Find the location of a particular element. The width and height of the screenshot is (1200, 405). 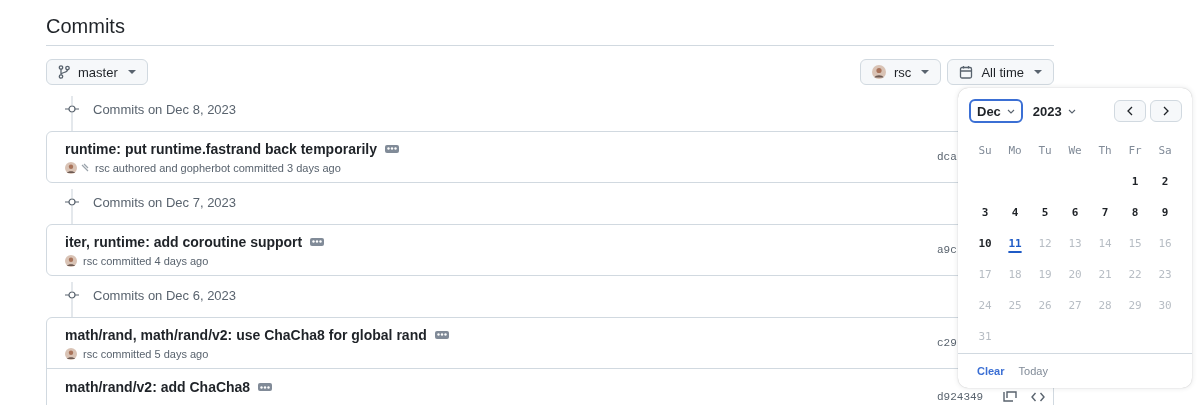

weekday-label: Su is located at coordinates (985, 151).